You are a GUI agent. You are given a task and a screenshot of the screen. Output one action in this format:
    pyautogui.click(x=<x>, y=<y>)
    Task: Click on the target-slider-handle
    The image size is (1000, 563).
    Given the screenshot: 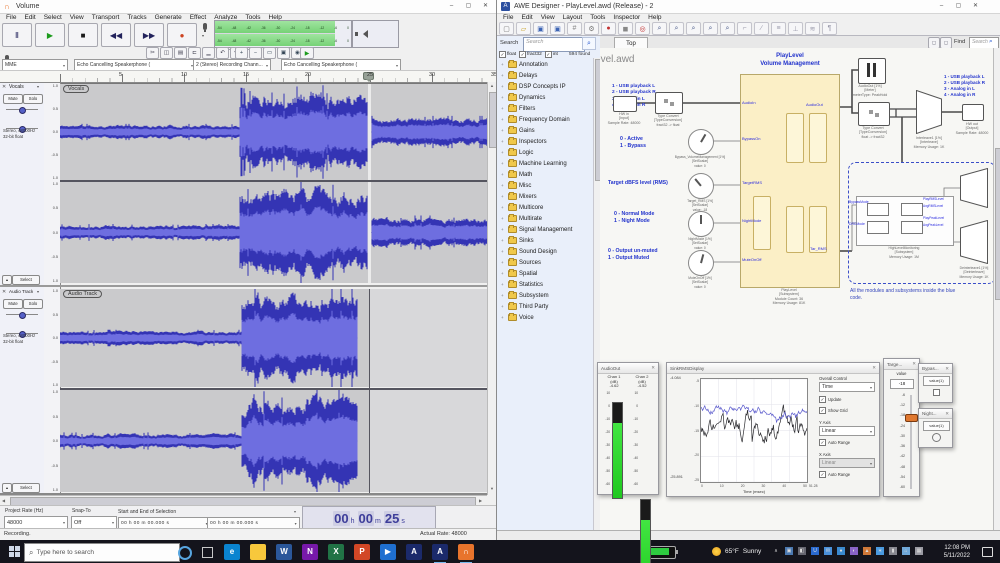 What is the action you would take?
    pyautogui.click(x=911, y=418)
    